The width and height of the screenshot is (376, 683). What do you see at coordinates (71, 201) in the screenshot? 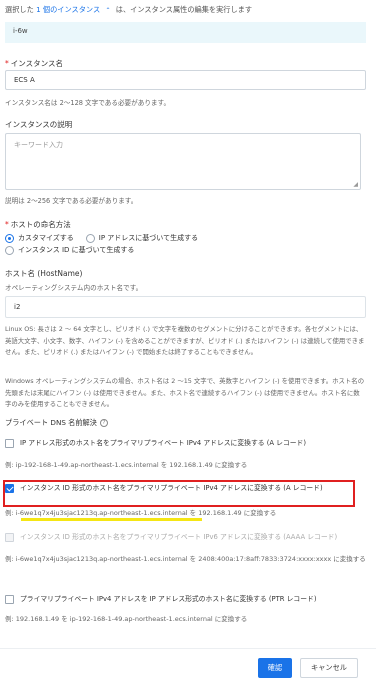
I see `instance-description-hint: 説明は 2～256 文字である必要があります。` at bounding box center [71, 201].